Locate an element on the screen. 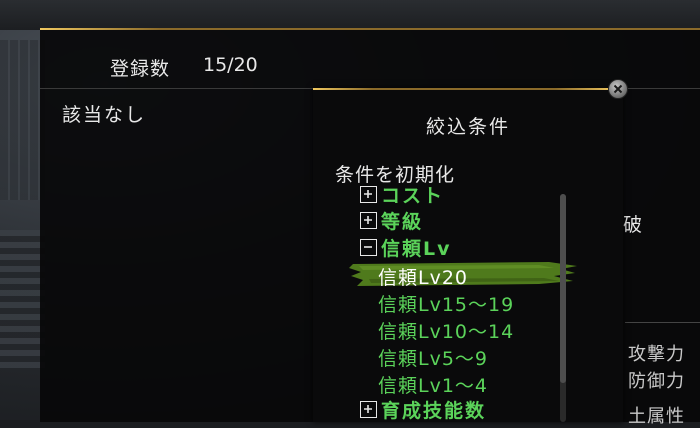  category-grade: 等級 is located at coordinates (392, 220).